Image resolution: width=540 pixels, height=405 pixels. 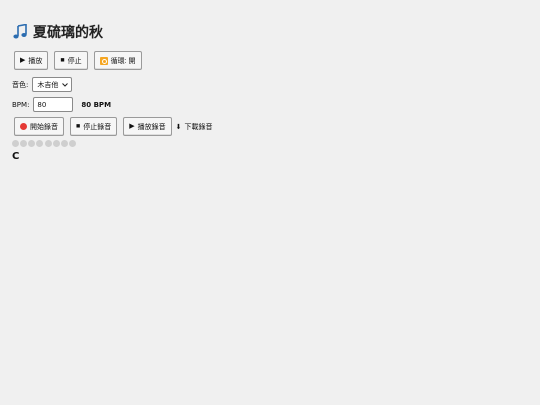 I want to click on chevron-down-icon, so click(x=65, y=84).